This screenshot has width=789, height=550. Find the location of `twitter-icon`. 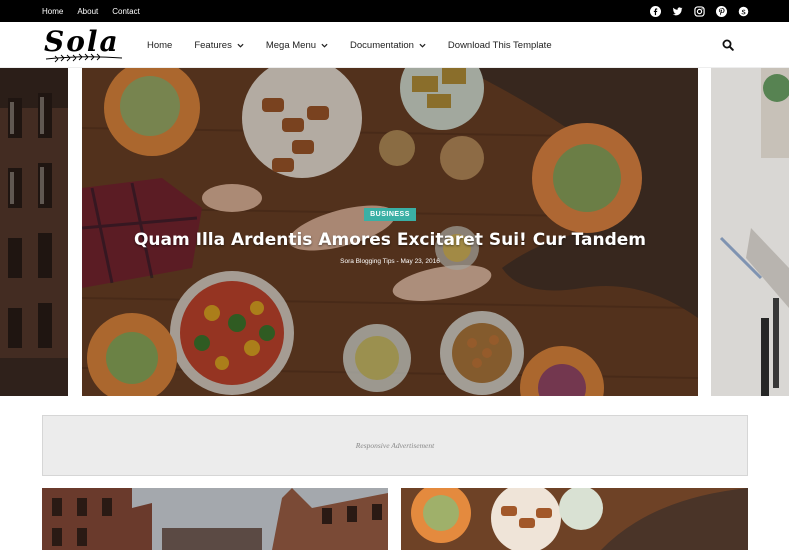

twitter-icon is located at coordinates (677, 11).